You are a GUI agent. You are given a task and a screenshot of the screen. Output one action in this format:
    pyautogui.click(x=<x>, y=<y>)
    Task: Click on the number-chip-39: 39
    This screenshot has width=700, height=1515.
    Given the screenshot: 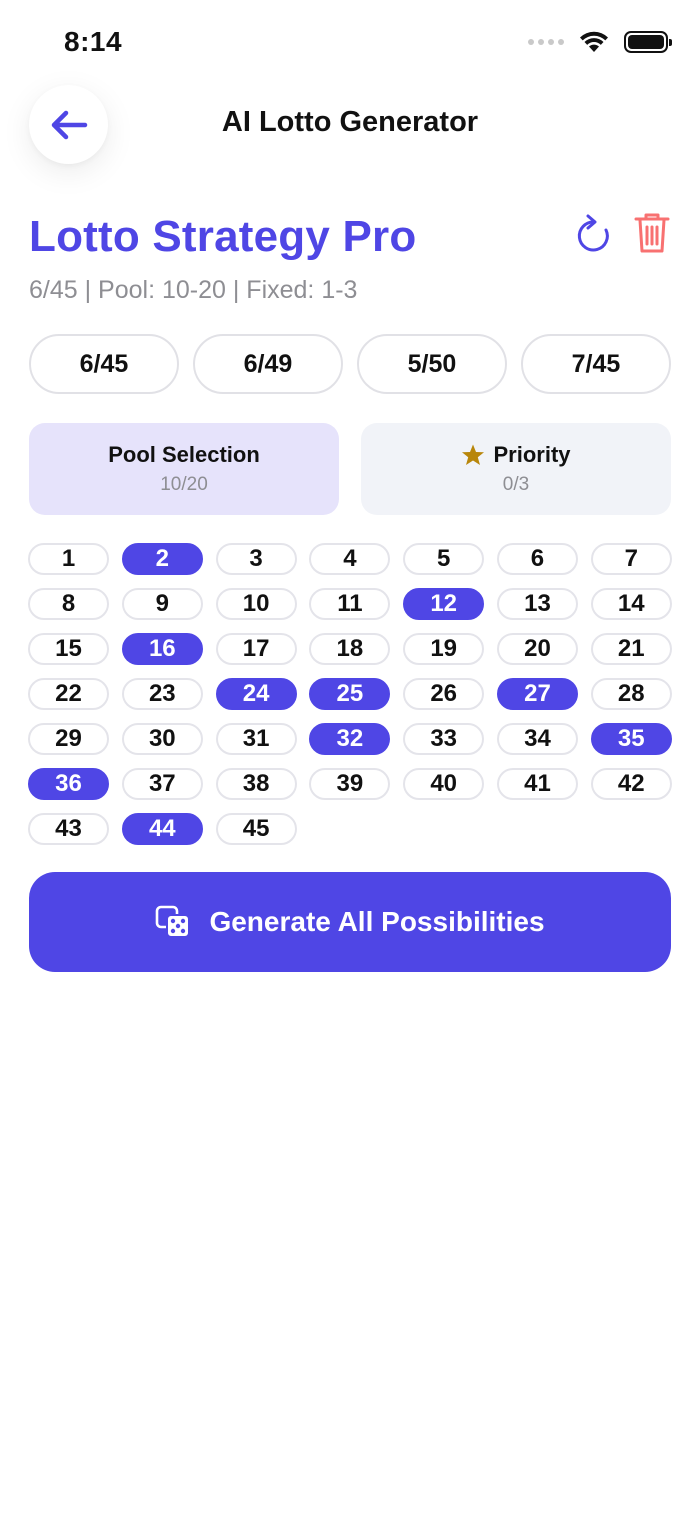 What is the action you would take?
    pyautogui.click(x=350, y=784)
    